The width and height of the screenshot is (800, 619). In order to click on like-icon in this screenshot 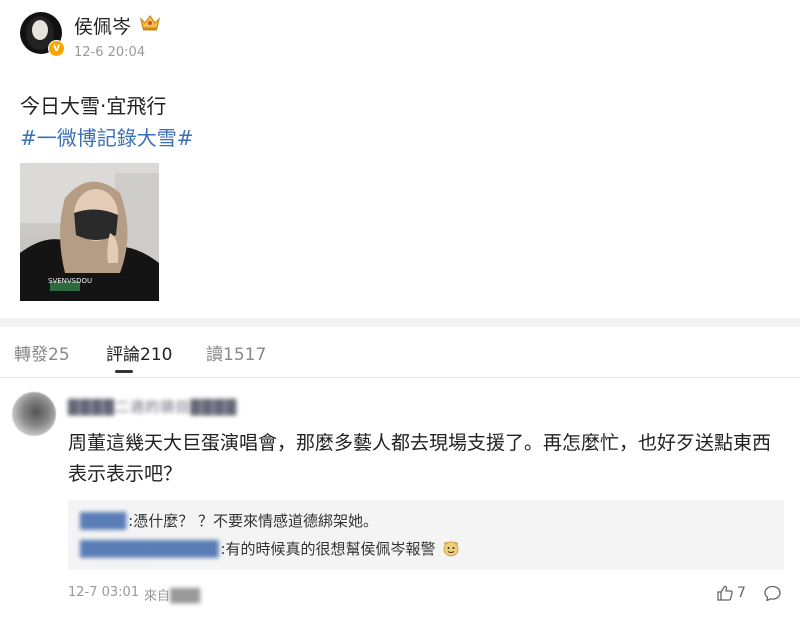, I will do `click(725, 593)`.